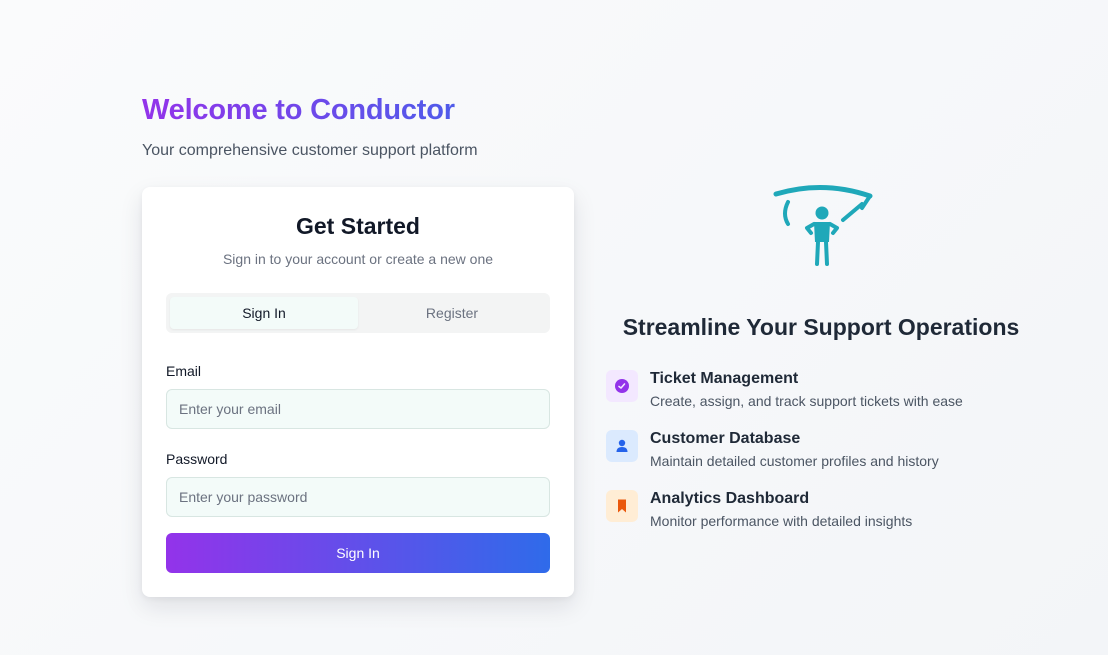  What do you see at coordinates (184, 371) in the screenshot?
I see `email-label: Email` at bounding box center [184, 371].